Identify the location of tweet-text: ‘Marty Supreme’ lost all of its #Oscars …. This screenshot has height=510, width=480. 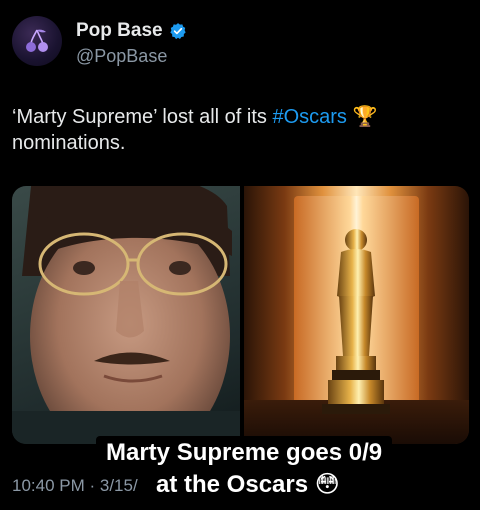
(240, 130).